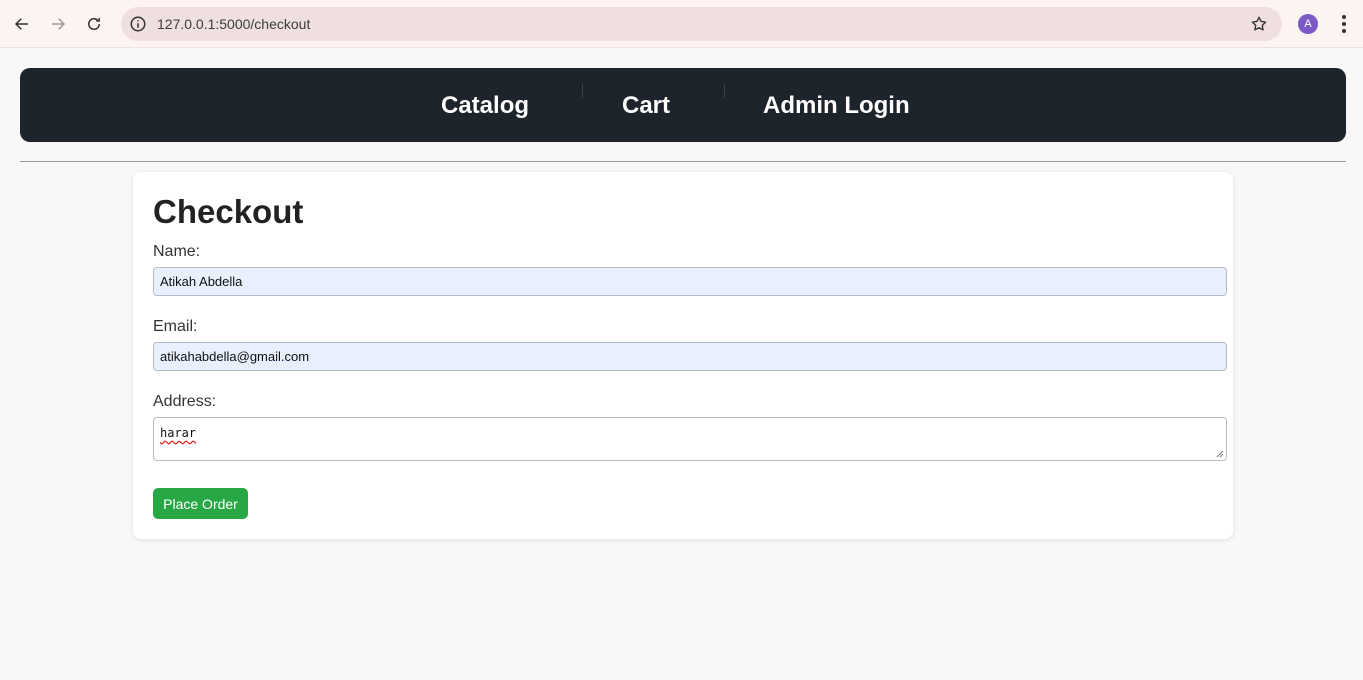 This screenshot has width=1363, height=680. Describe the element at coordinates (683, 105) in the screenshot. I see `site-navbar: Catalog Cart Admin Login` at that location.